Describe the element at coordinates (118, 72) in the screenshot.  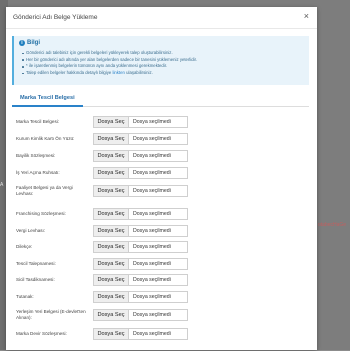
I see `info-link: linkten` at that location.